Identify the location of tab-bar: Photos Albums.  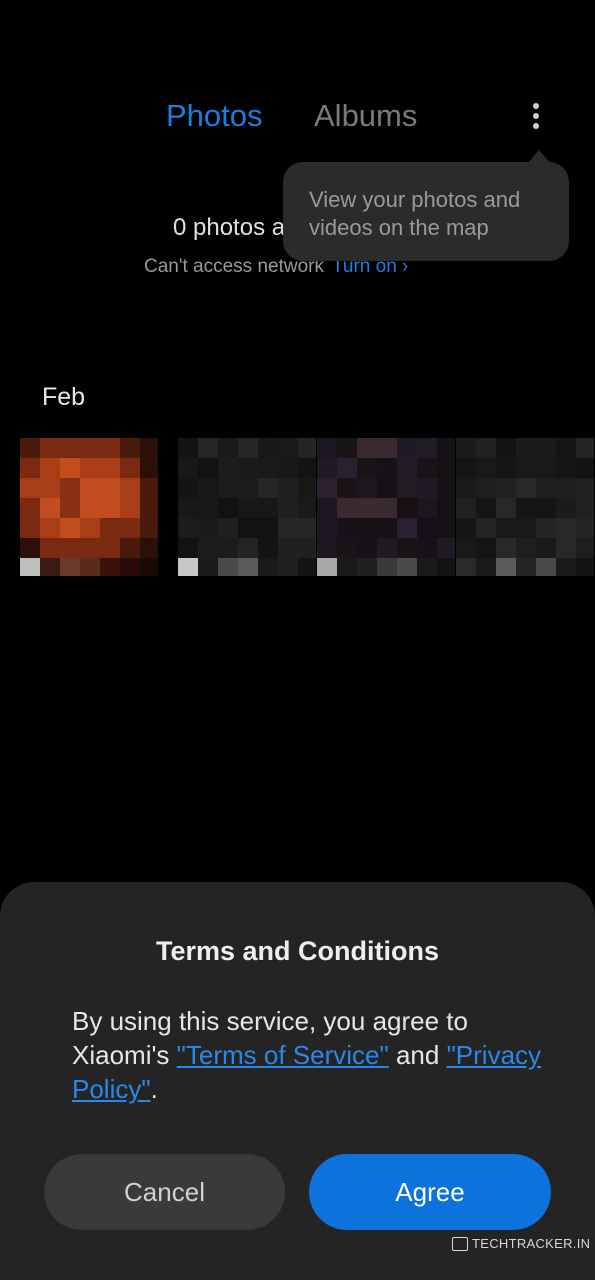
(297, 118).